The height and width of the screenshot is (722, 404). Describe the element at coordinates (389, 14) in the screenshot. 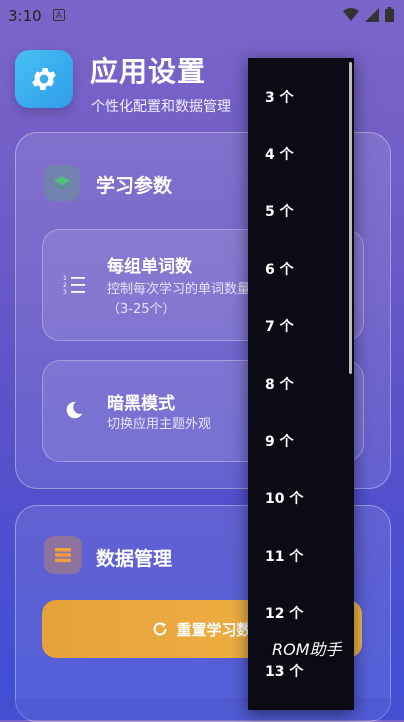

I see `battery-icon` at that location.